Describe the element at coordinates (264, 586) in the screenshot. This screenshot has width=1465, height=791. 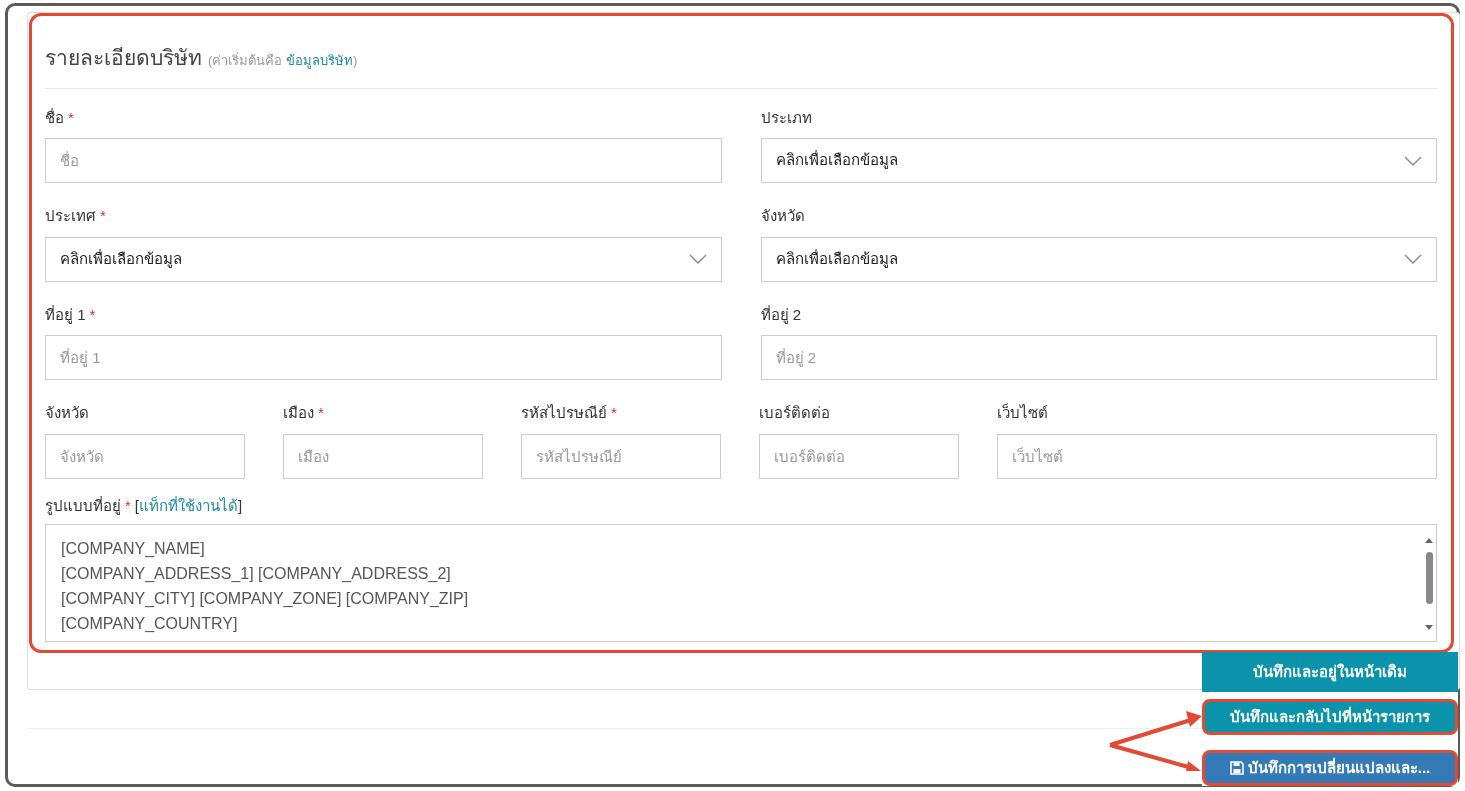
I see `address-format-text: [COMPANY_NAME] [COMPANY_ADDRESS_1] [COMPANY_ADDRESS_2] [COMPANY_CITY] [COMPANY_ZONE] [COMPANY_ZIP] [COMPANY_COUNTRY]` at that location.